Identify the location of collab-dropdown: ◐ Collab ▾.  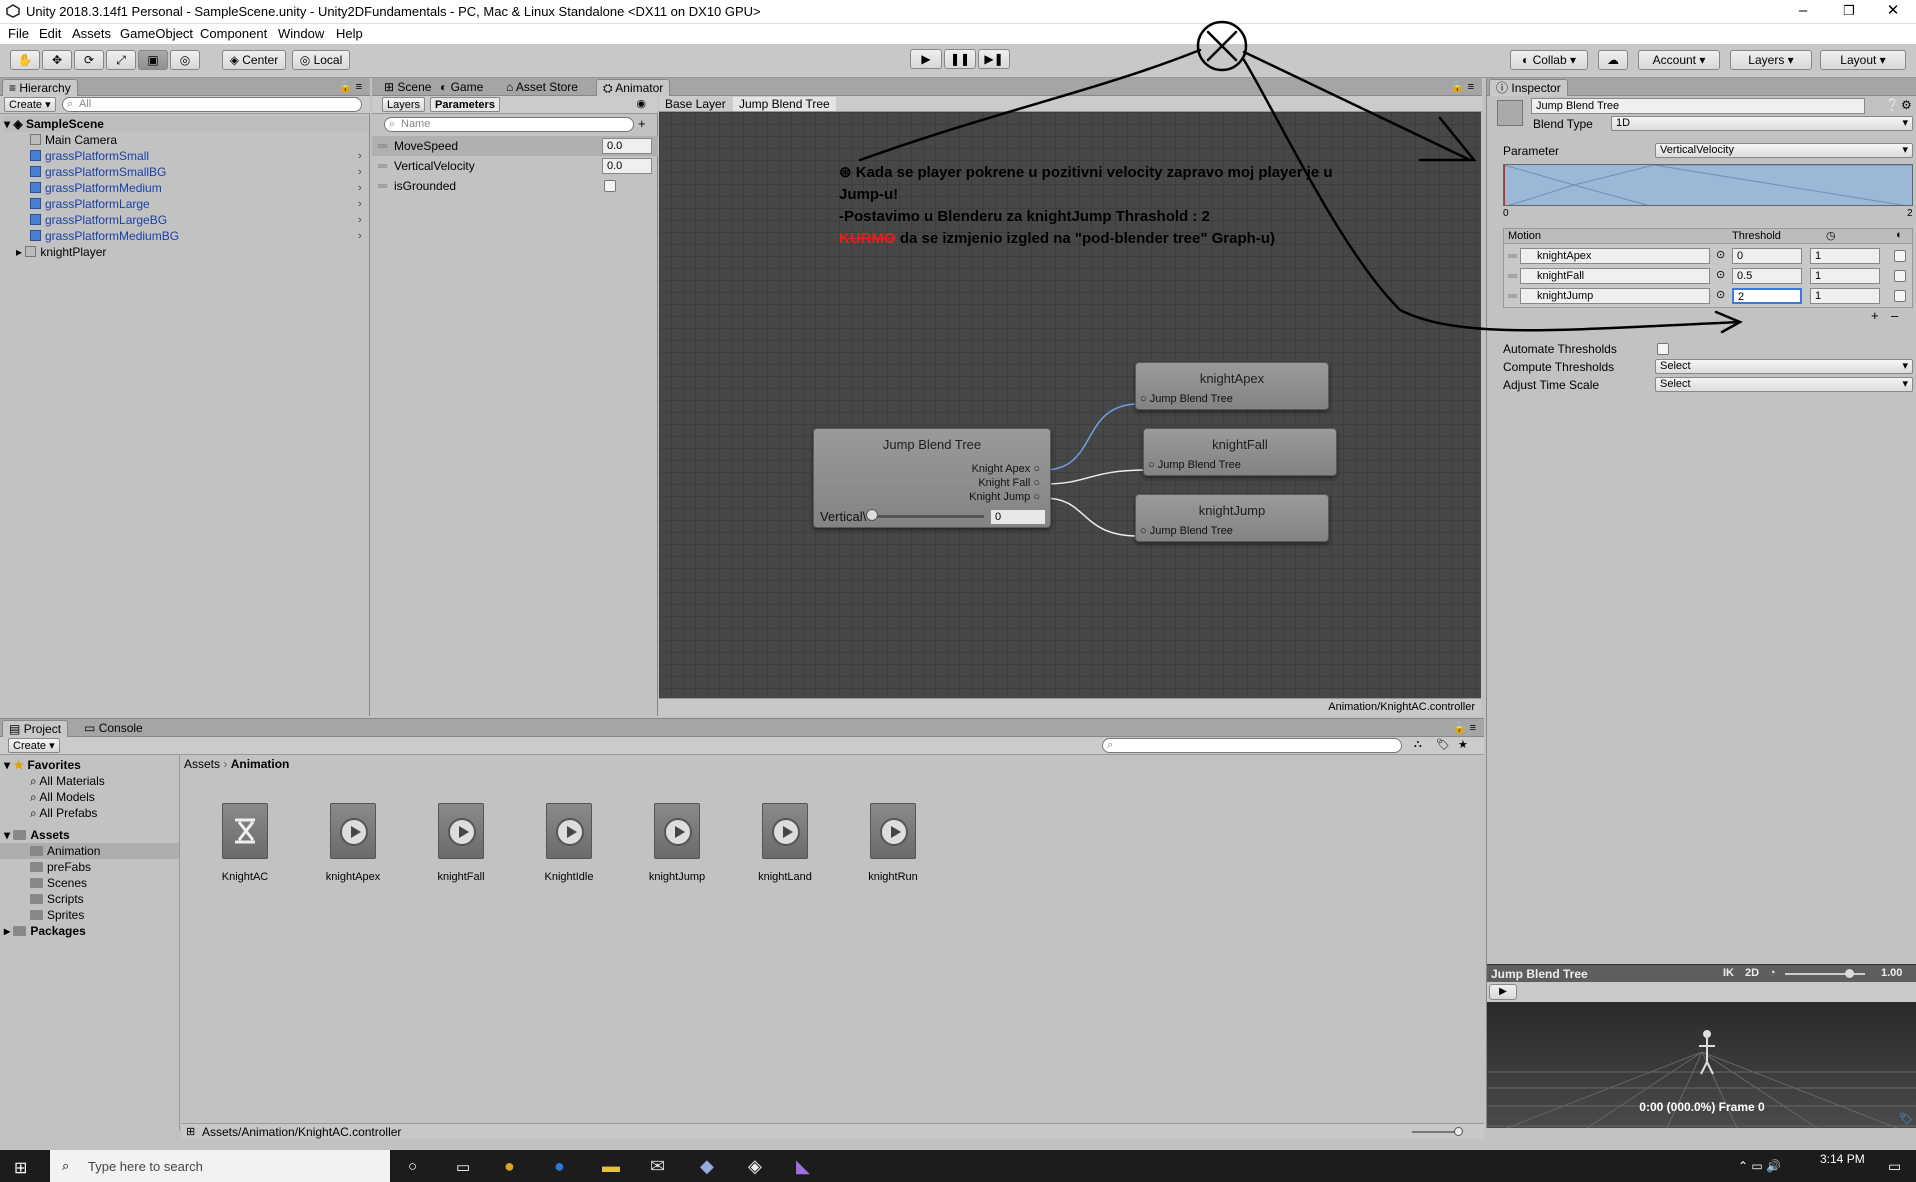
(1549, 60).